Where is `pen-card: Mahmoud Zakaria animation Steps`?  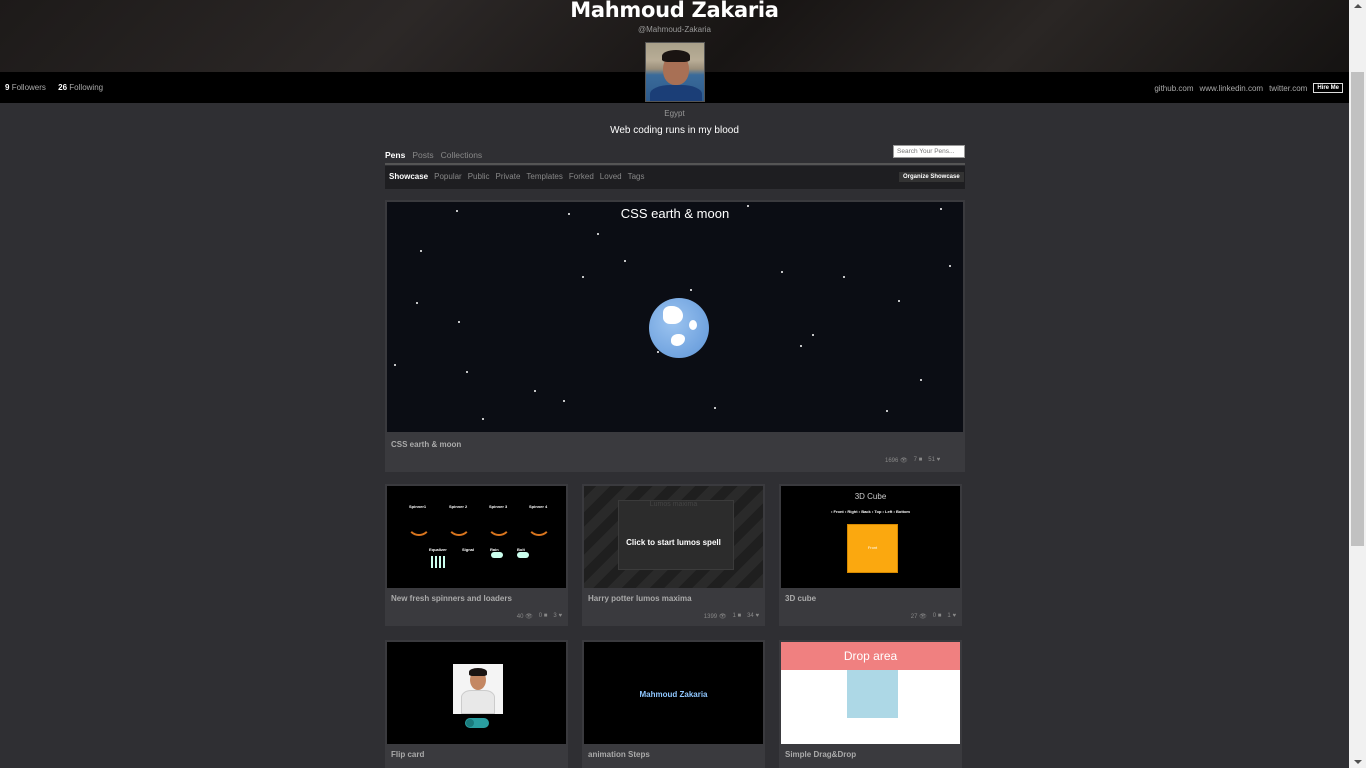 pen-card: Mahmoud Zakaria animation Steps is located at coordinates (673, 704).